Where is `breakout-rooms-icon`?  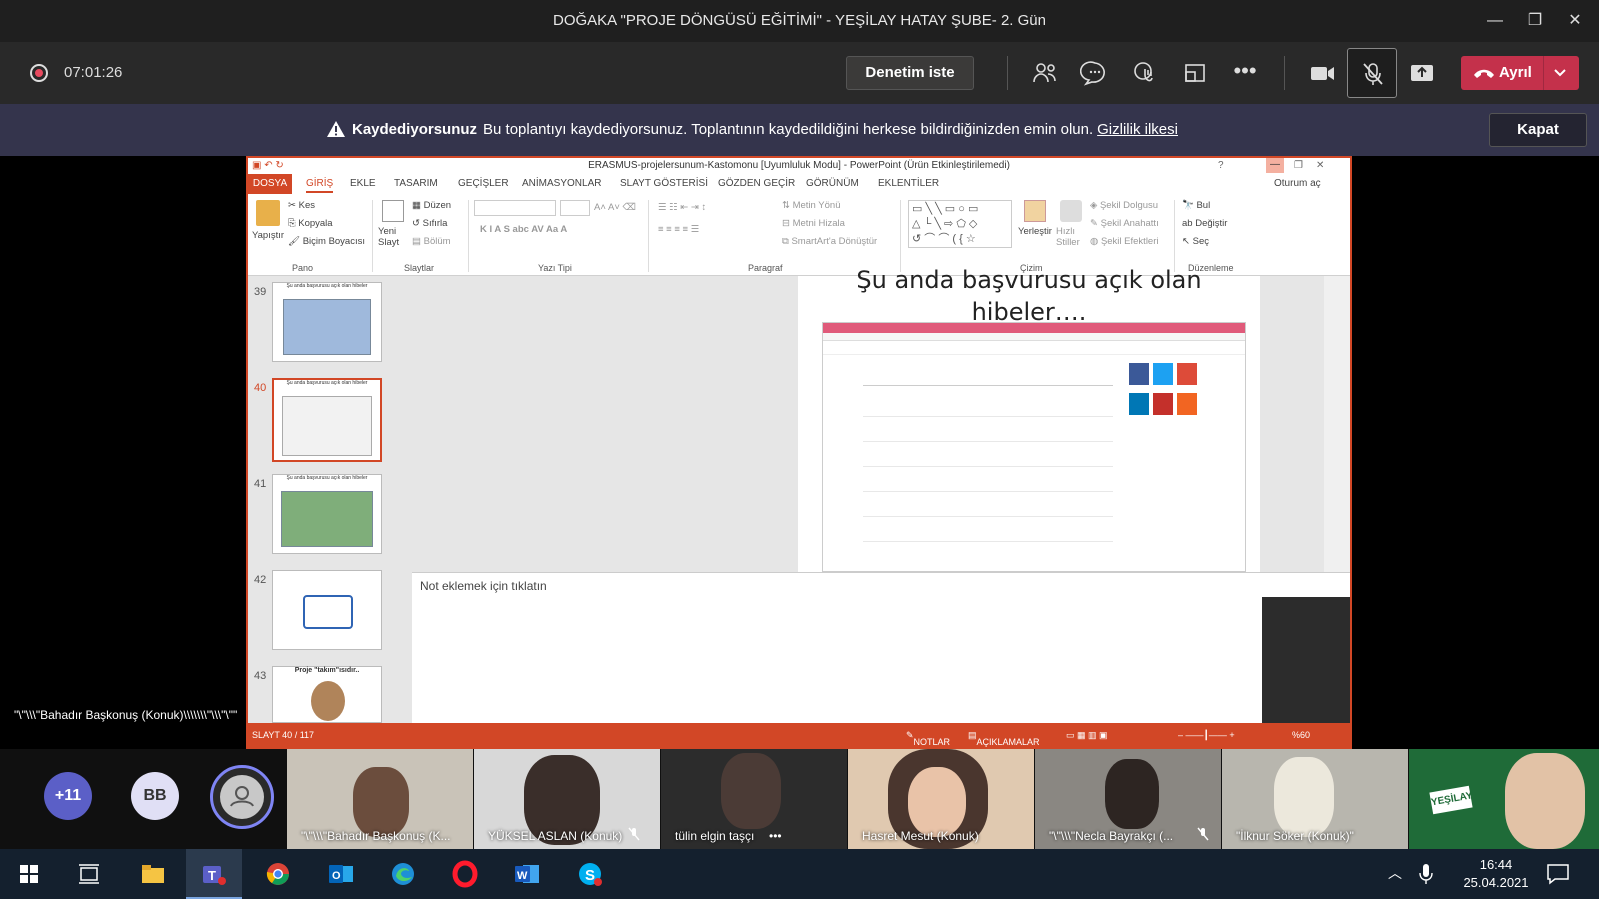
breakout-rooms-icon is located at coordinates (1195, 73).